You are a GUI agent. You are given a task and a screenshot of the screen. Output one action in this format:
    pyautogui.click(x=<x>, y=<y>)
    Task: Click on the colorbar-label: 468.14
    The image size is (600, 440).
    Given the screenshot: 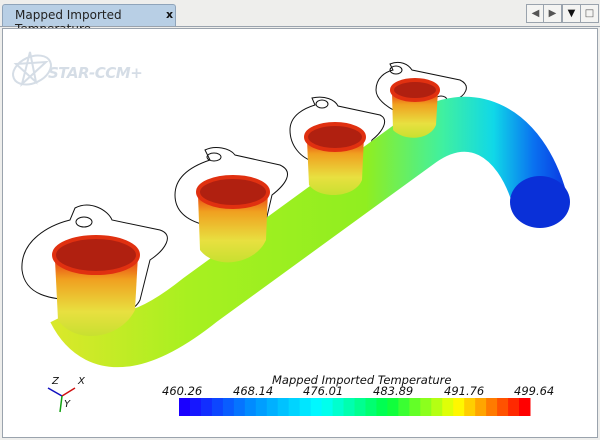 What is the action you would take?
    pyautogui.click(x=253, y=391)
    